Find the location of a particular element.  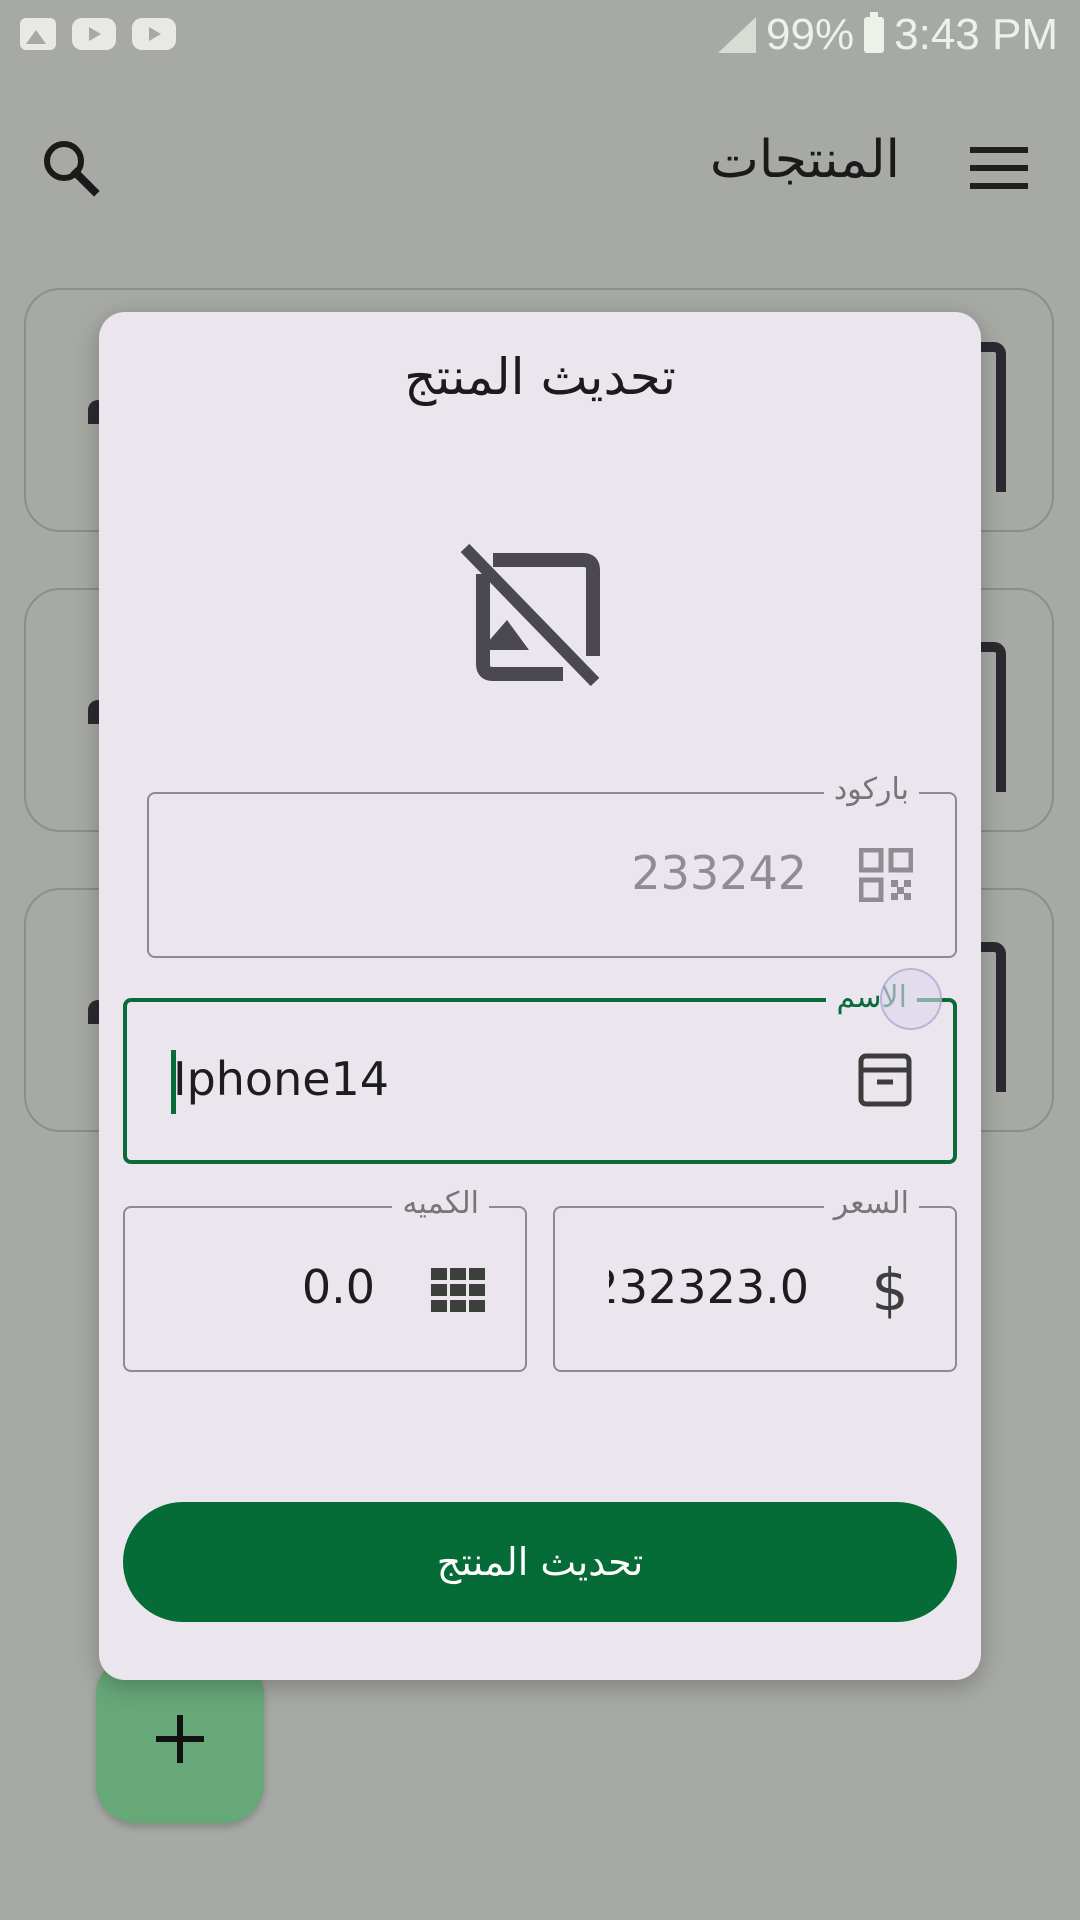

notification-icons is located at coordinates (98, 34).